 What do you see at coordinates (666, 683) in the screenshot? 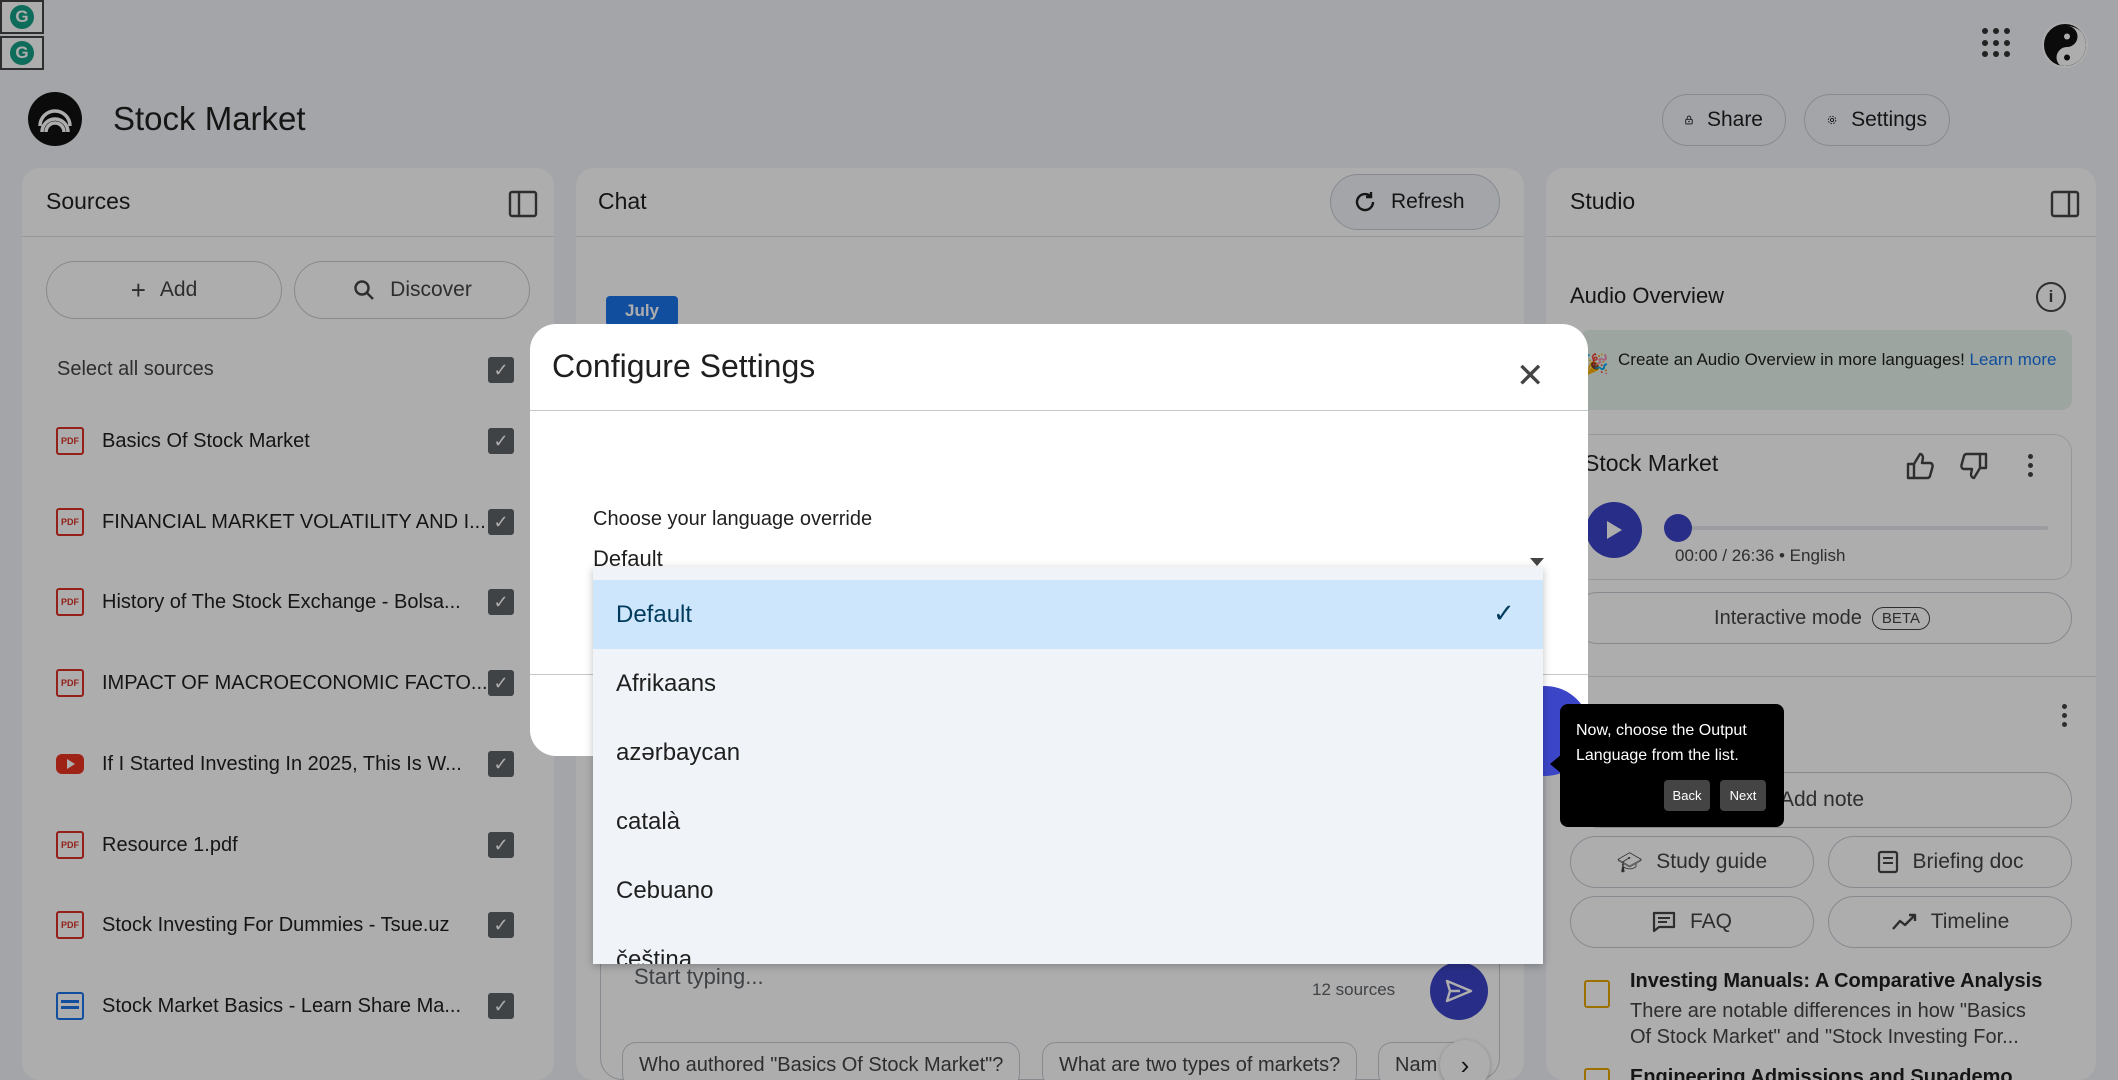
I see `option-label: Afrikaans` at bounding box center [666, 683].